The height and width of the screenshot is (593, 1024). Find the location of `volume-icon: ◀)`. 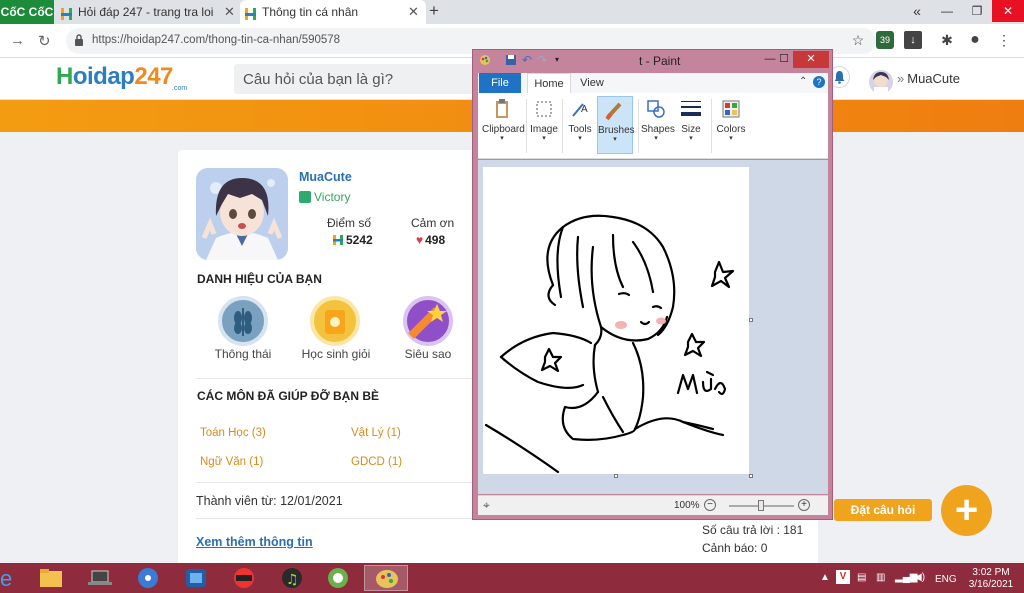

volume-icon: ◀) is located at coordinates (919, 577).